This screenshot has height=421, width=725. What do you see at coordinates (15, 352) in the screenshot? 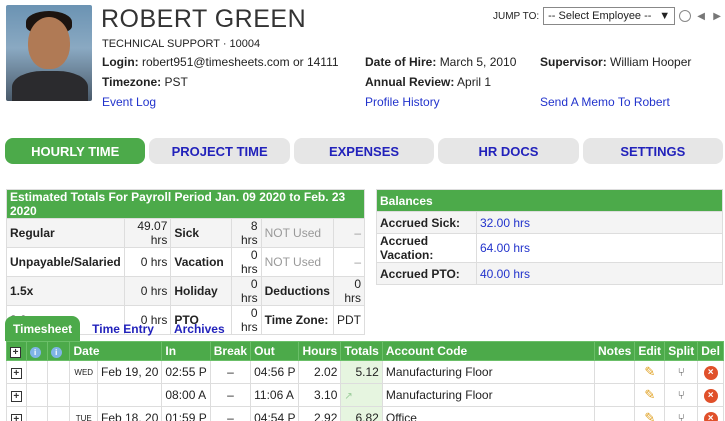
I see `expand-all-icon: +` at bounding box center [15, 352].